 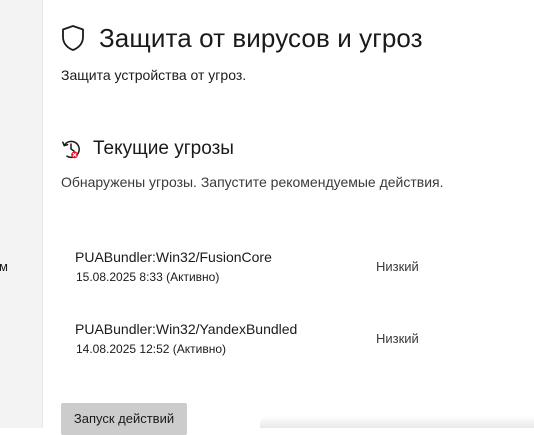 What do you see at coordinates (4, 267) in the screenshot?
I see `nav-item-fragment: м` at bounding box center [4, 267].